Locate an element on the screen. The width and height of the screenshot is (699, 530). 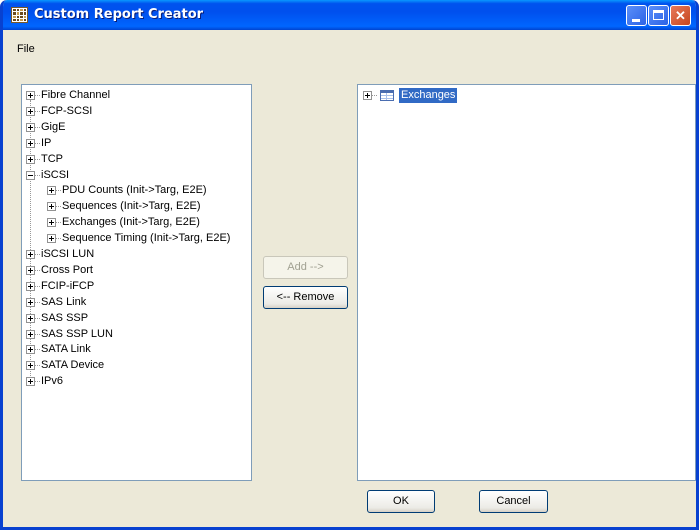
title-bar: Custom Report Creator ✕ is located at coordinates (349, 15).